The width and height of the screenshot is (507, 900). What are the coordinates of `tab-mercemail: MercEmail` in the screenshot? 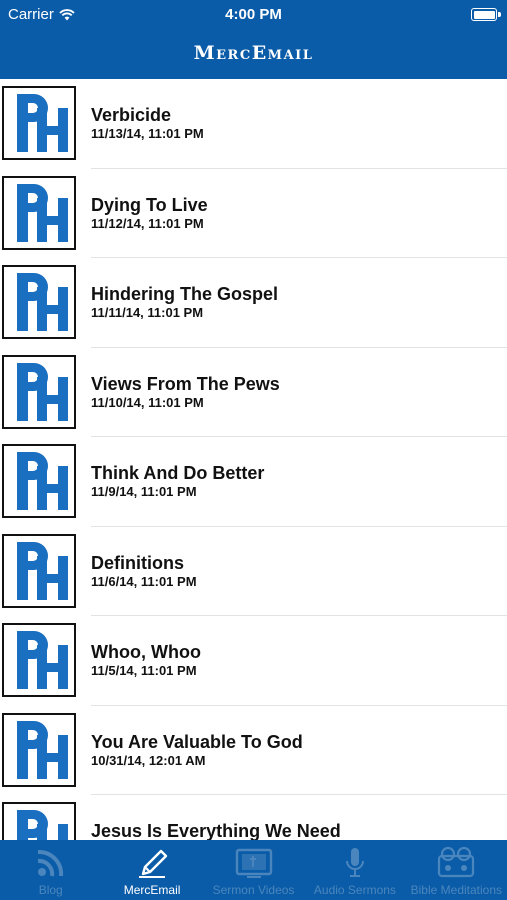 It's located at (151, 870).